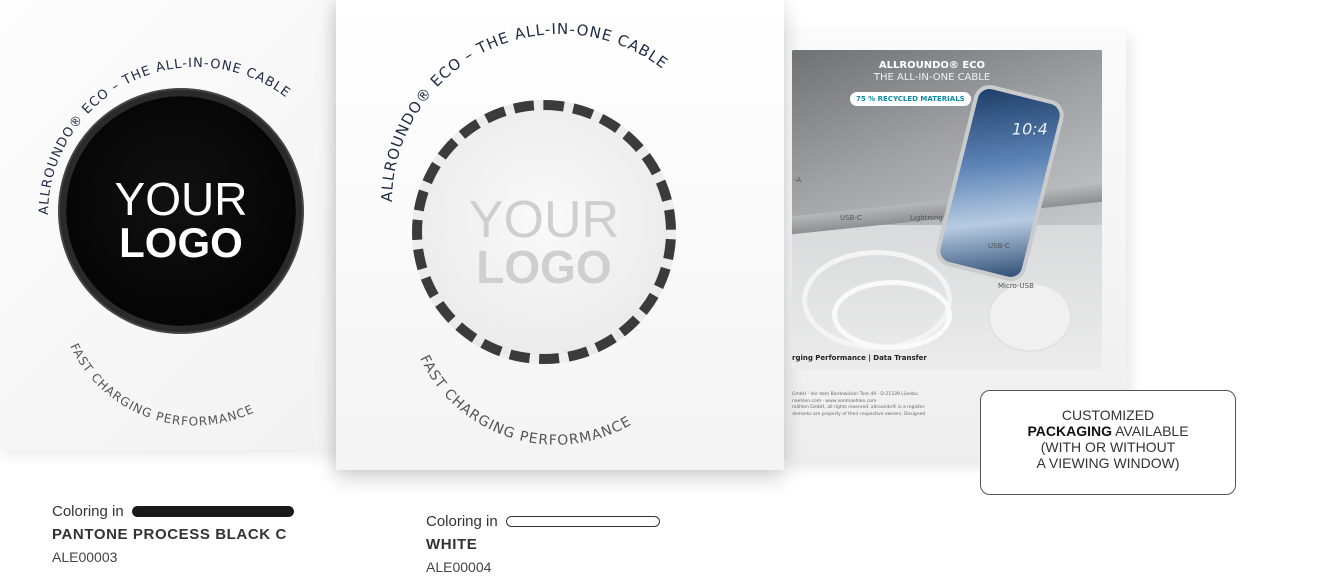  I want to click on insert-title: ALLROUNDO® ECO, so click(932, 65).